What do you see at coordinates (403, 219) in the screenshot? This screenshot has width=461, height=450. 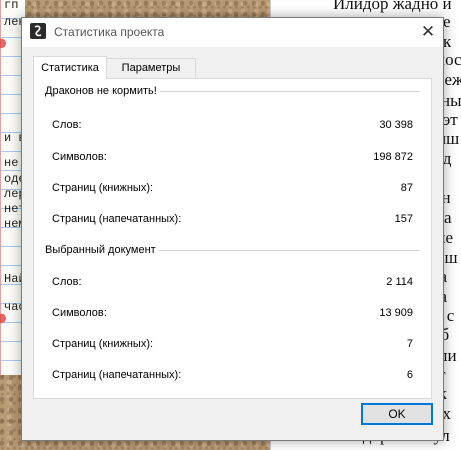 I see `project-printed-pages-value: 157` at bounding box center [403, 219].